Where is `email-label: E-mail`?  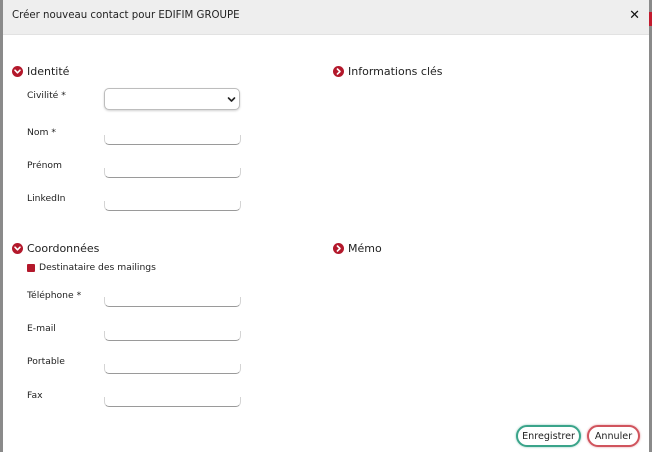
email-label: E-mail is located at coordinates (41, 328).